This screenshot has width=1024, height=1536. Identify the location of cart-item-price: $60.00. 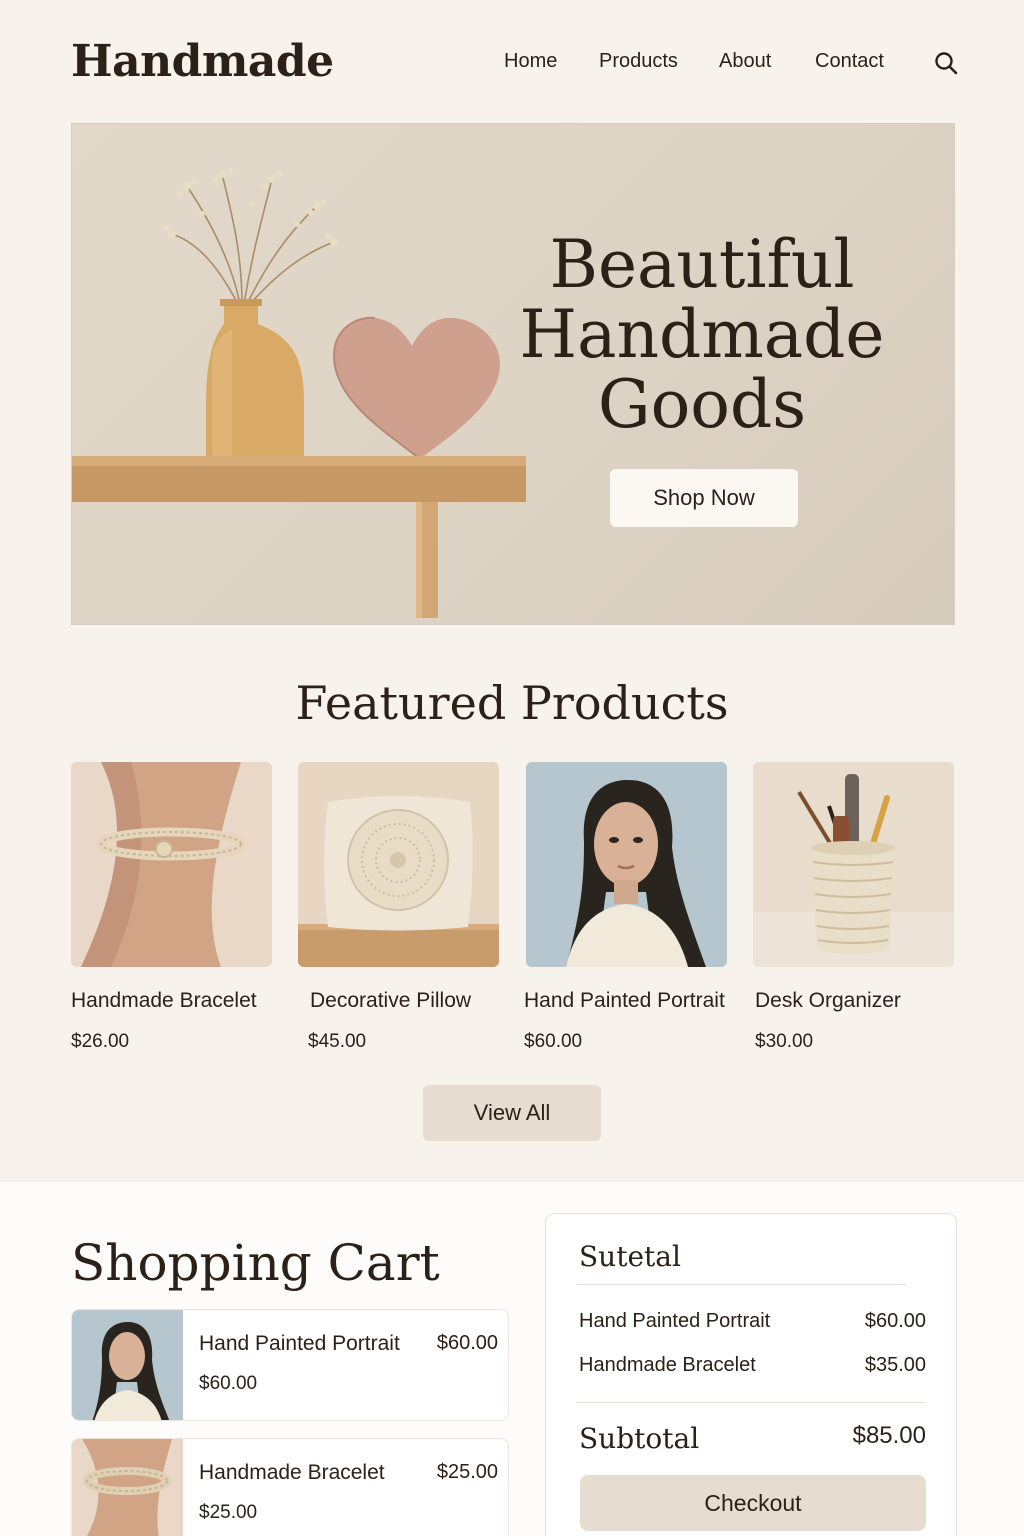
(467, 1343).